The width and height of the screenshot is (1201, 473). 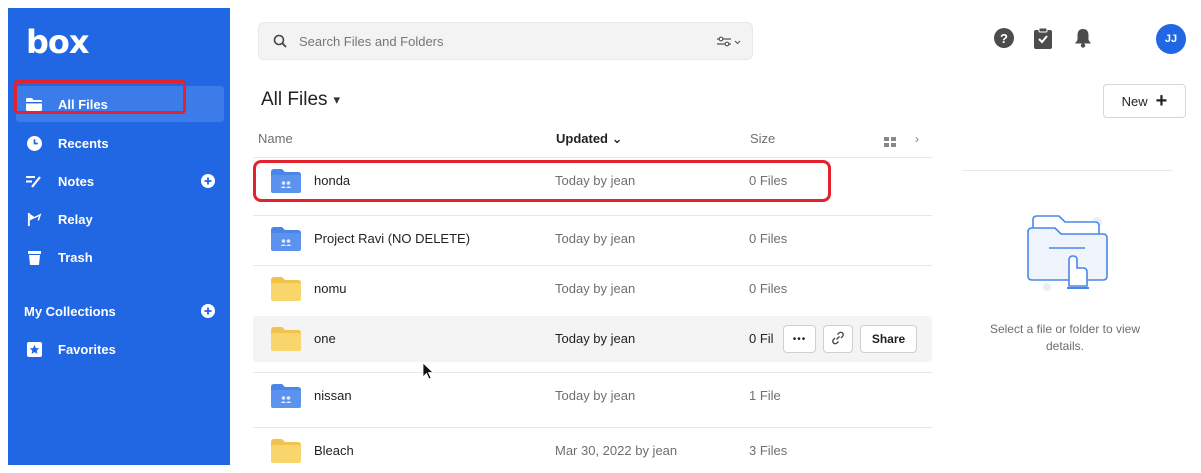 What do you see at coordinates (1134, 101) in the screenshot?
I see `new-button-label: New` at bounding box center [1134, 101].